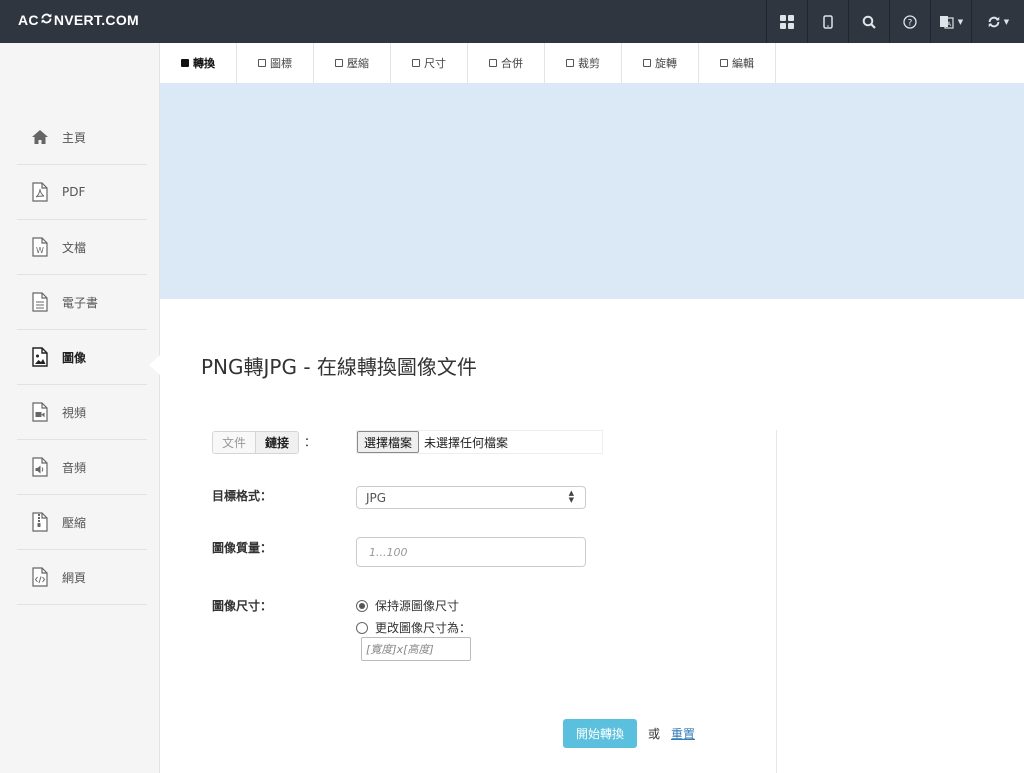 This screenshot has width=1024, height=773. Describe the element at coordinates (74, 412) in the screenshot. I see `sidebar-item-label: 視頻` at that location.